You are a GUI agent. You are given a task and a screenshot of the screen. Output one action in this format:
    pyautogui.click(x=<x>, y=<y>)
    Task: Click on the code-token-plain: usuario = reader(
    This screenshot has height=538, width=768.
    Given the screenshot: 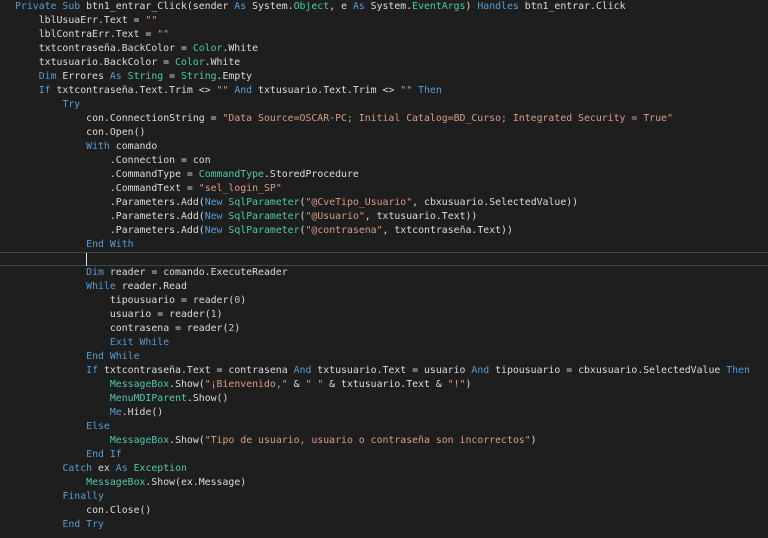 What is the action you would take?
    pyautogui.click(x=160, y=314)
    